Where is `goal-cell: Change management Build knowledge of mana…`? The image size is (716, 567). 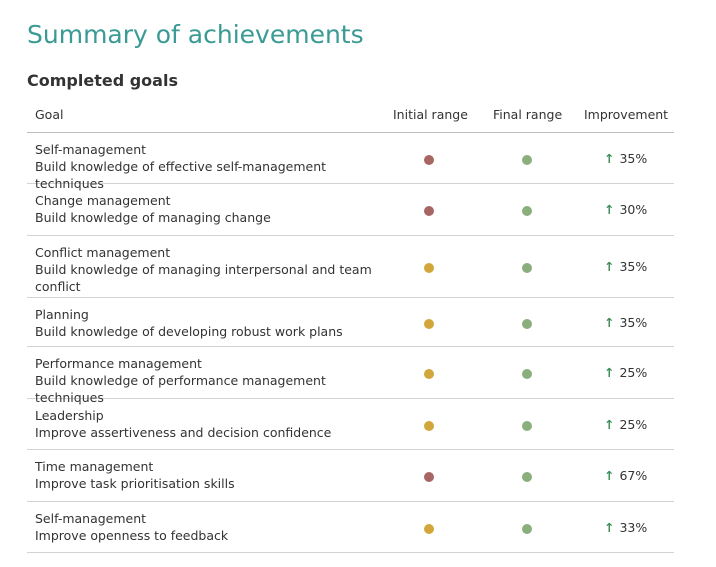
goal-cell: Change management Build knowledge of mana… is located at coordinates (205, 209).